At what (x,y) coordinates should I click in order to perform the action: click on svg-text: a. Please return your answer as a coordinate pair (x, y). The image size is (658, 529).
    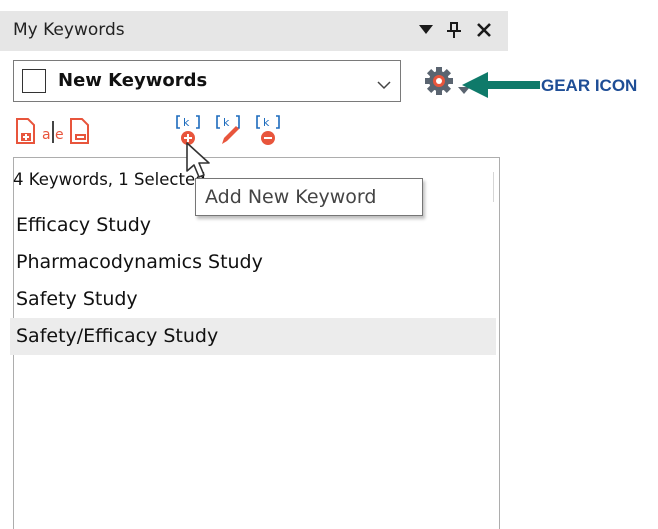
    Looking at the image, I should click on (46, 135).